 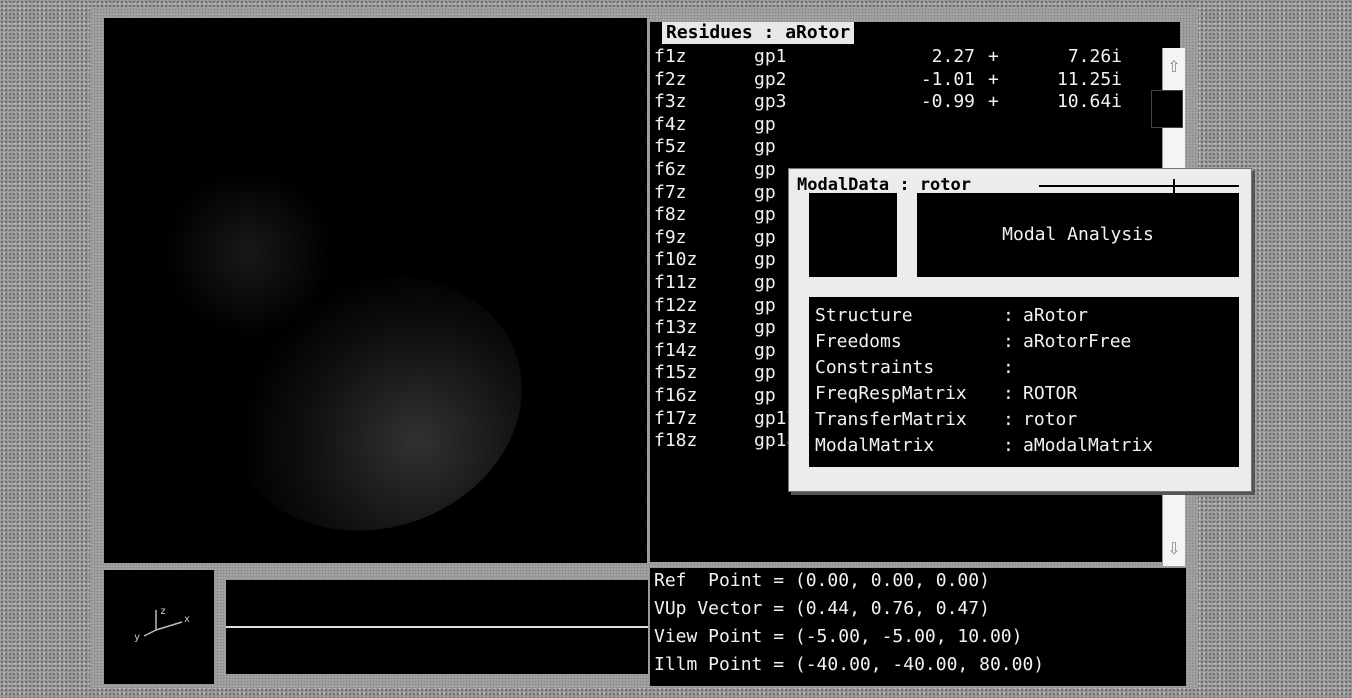 What do you see at coordinates (676, 395) in the screenshot?
I see `residue-freq: f16z` at bounding box center [676, 395].